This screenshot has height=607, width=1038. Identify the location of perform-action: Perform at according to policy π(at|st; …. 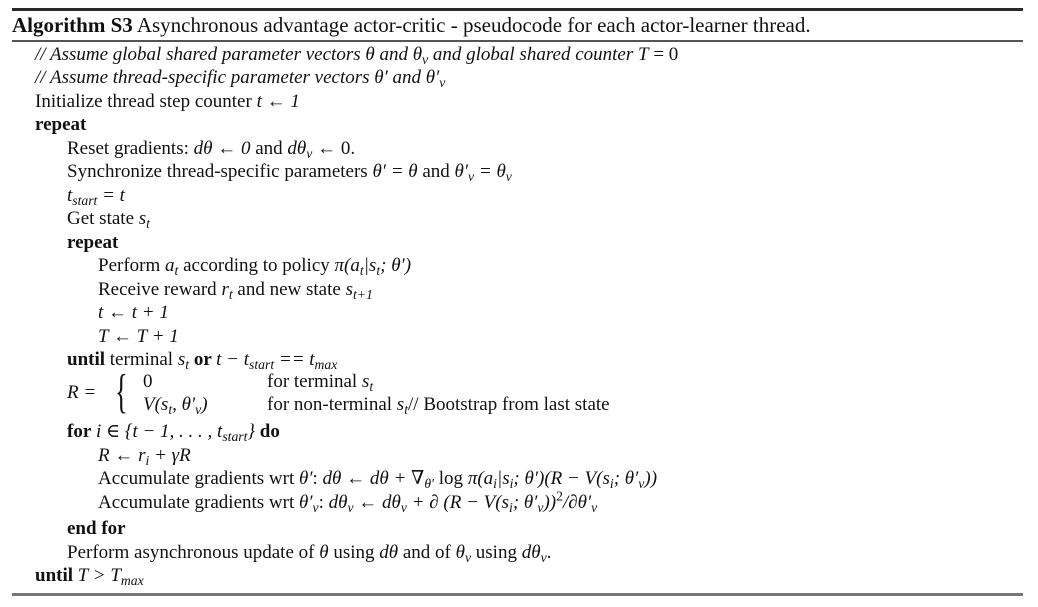
(255, 266).